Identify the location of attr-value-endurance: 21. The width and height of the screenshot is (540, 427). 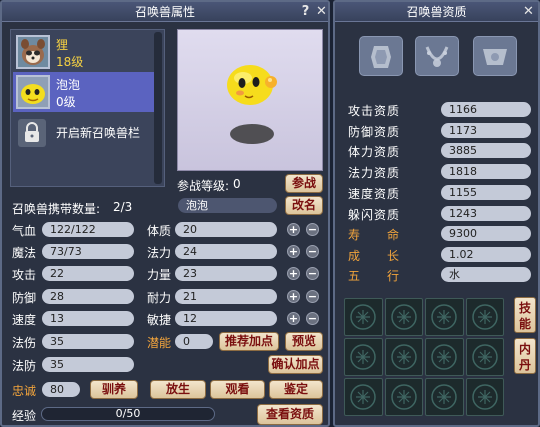
(226, 296).